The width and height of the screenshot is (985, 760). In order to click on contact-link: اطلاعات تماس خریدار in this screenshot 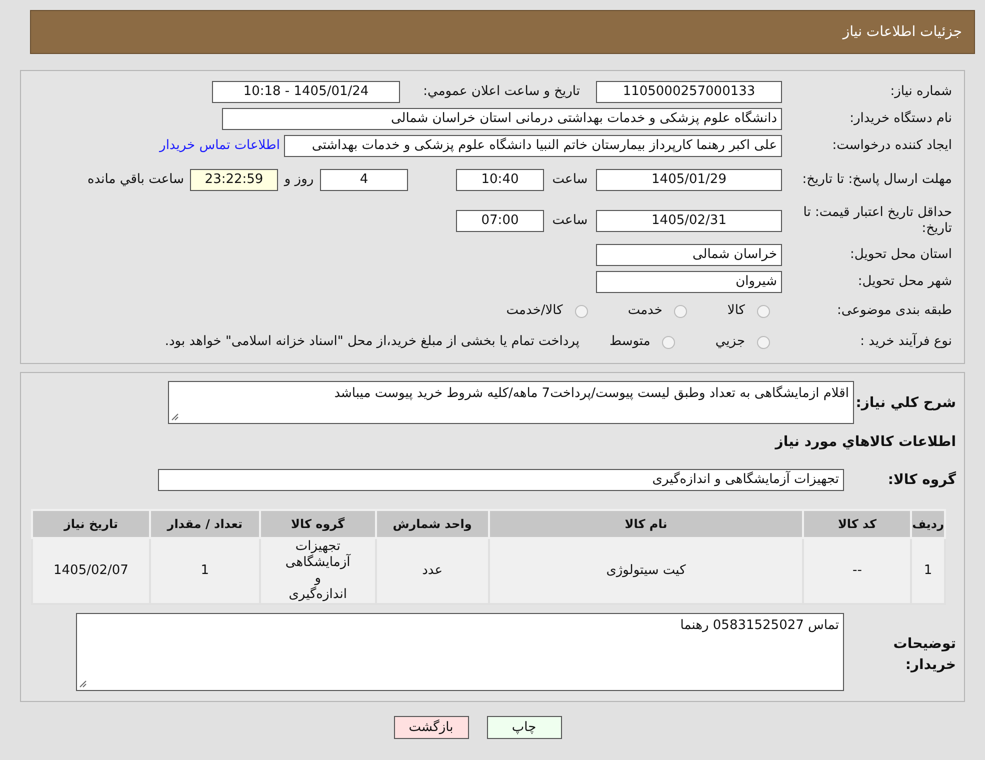, I will do `click(220, 146)`.